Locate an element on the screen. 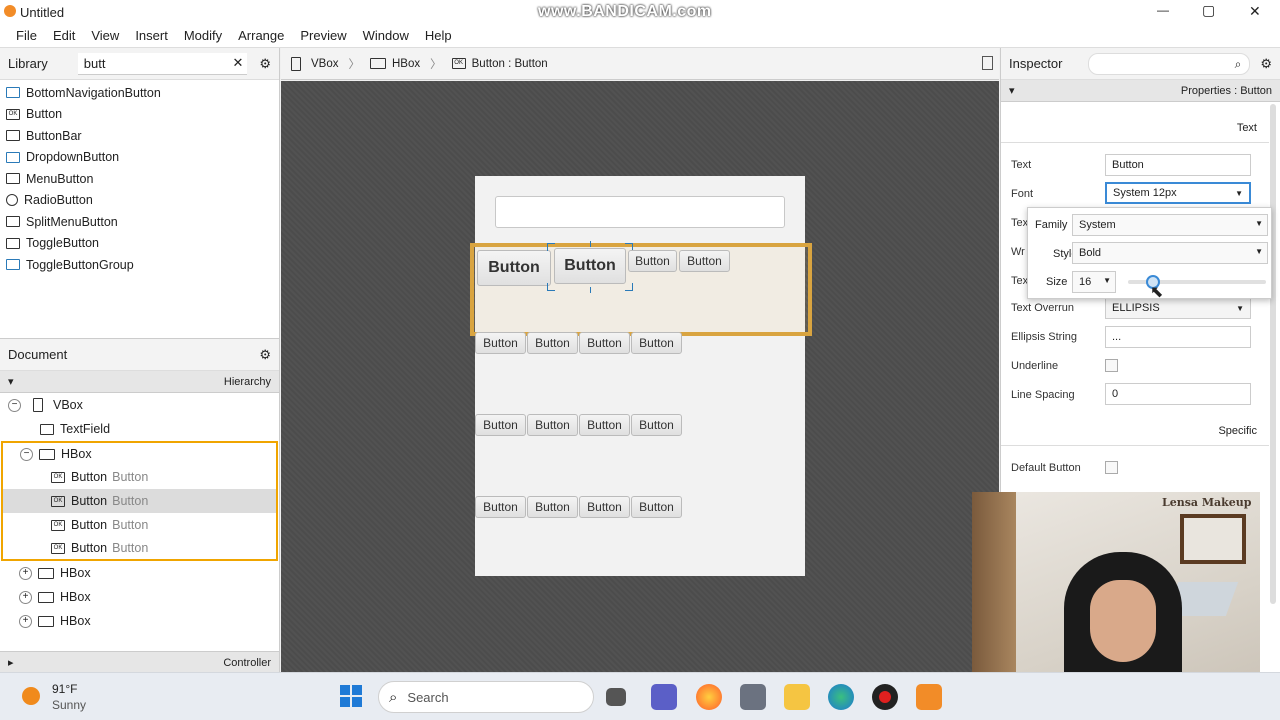 The image size is (1280, 720). menu-insert: Insert is located at coordinates (151, 35).